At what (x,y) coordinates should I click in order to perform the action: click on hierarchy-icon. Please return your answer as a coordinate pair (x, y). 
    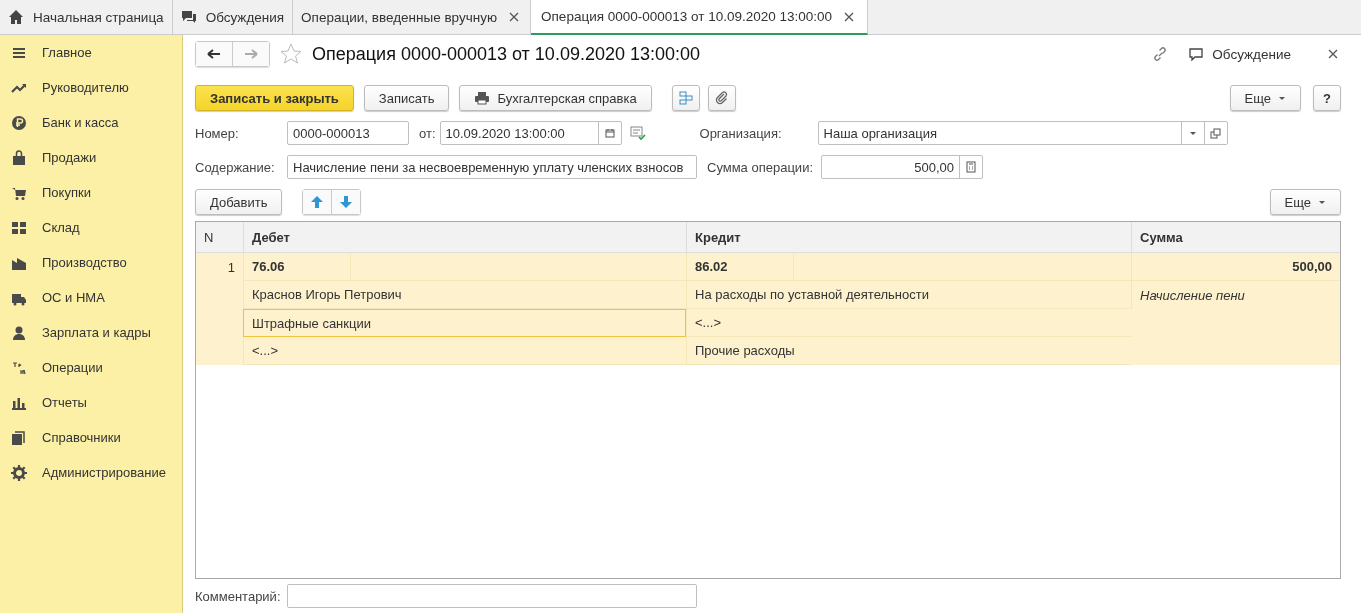
    Looking at the image, I should click on (685, 98).